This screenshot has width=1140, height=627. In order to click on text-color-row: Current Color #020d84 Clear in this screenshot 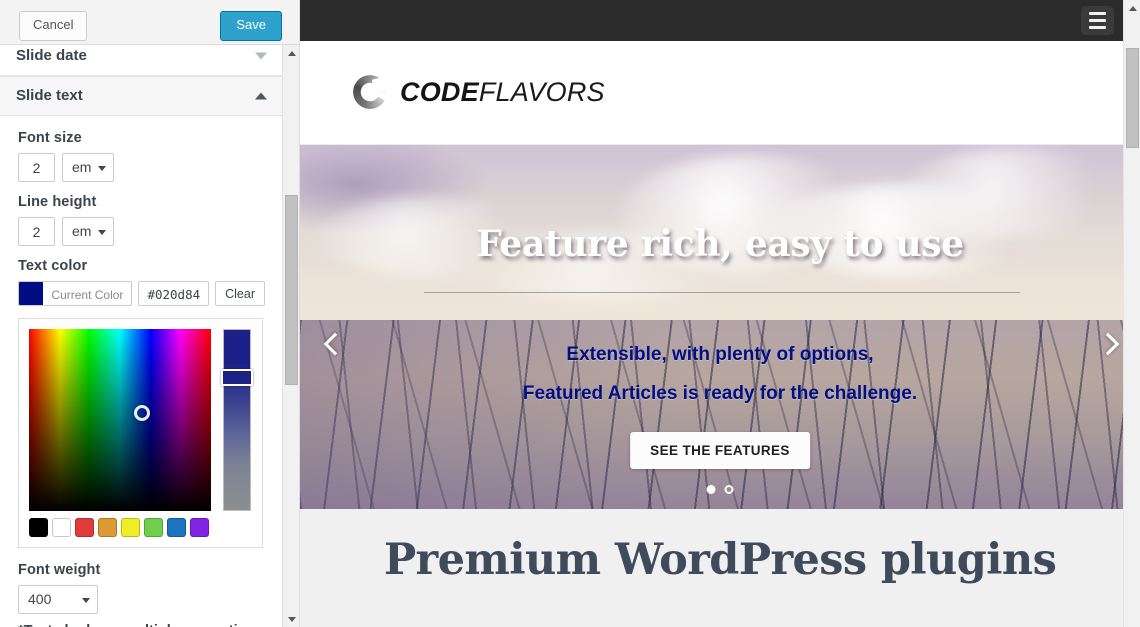, I will do `click(141, 293)`.